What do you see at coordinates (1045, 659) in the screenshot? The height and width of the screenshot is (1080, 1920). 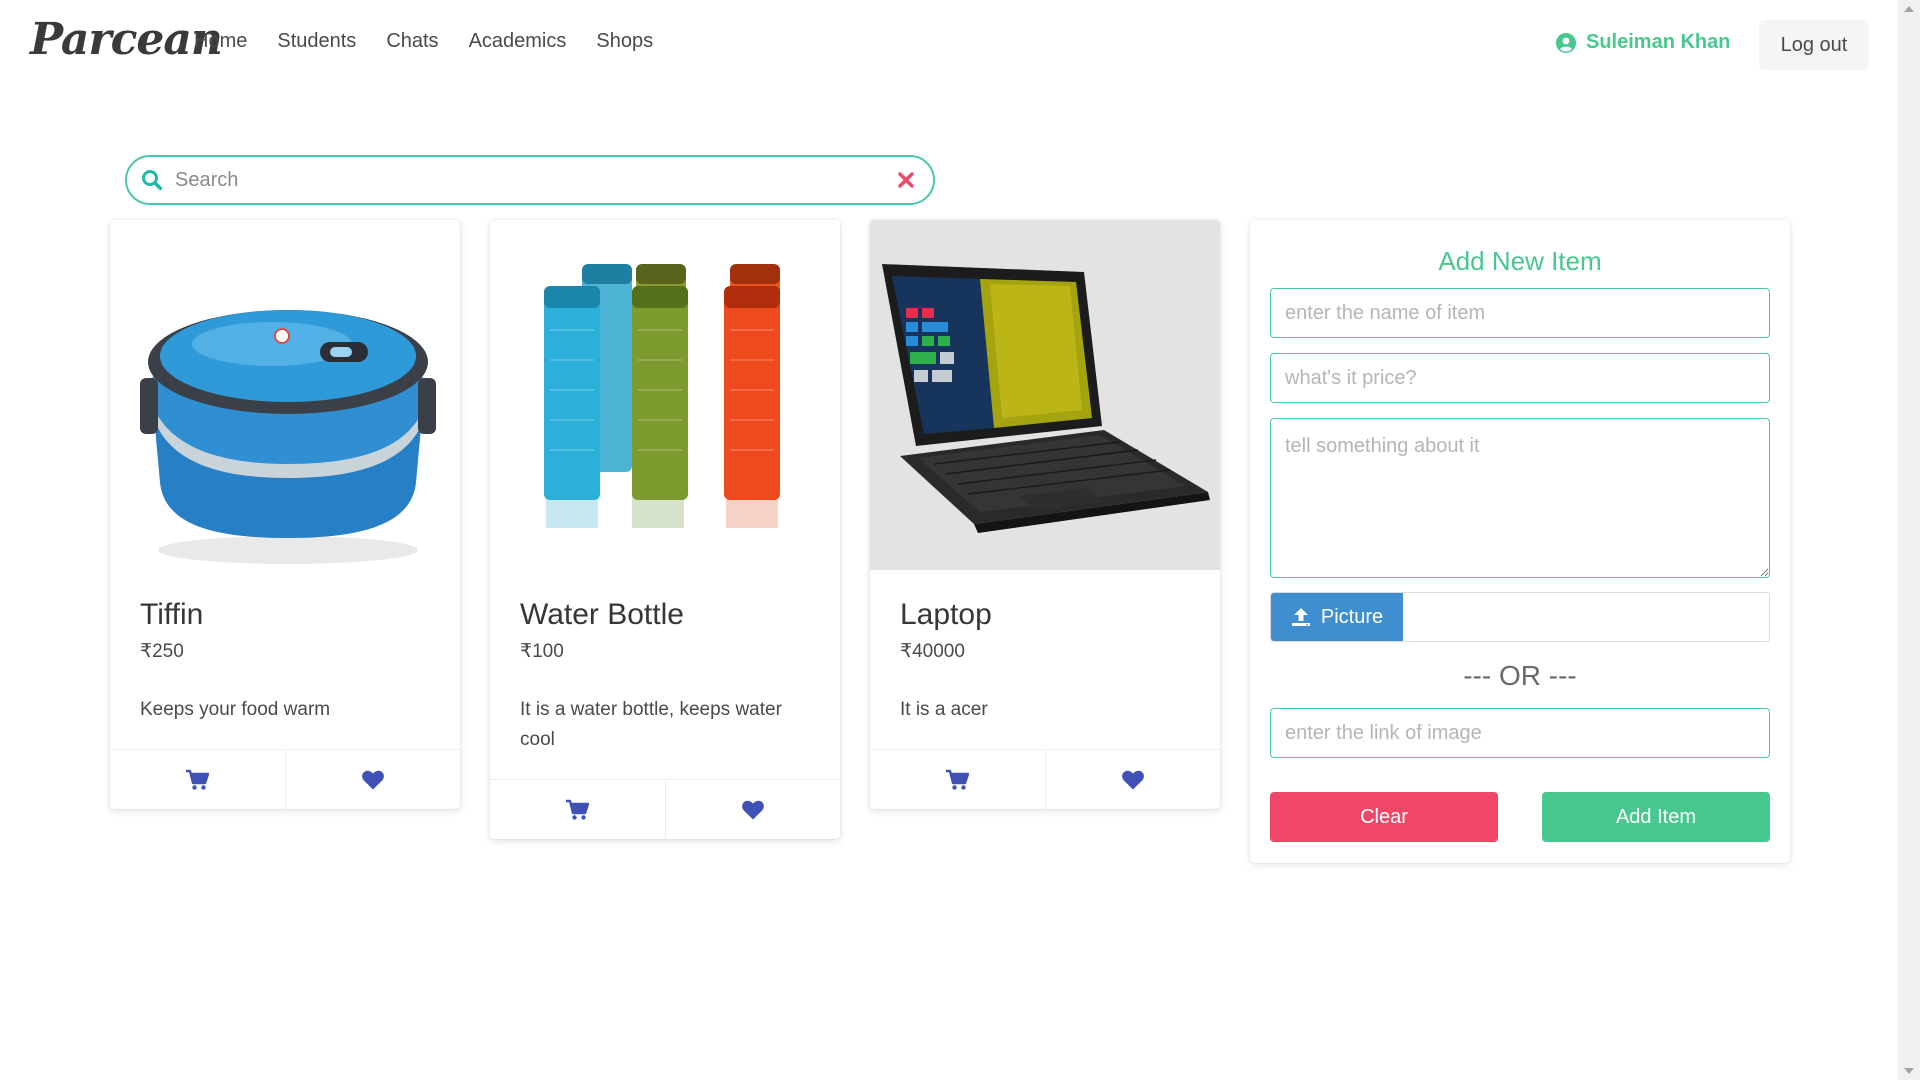 I see `card-content: Laptop ₹40000 It is a acer` at bounding box center [1045, 659].